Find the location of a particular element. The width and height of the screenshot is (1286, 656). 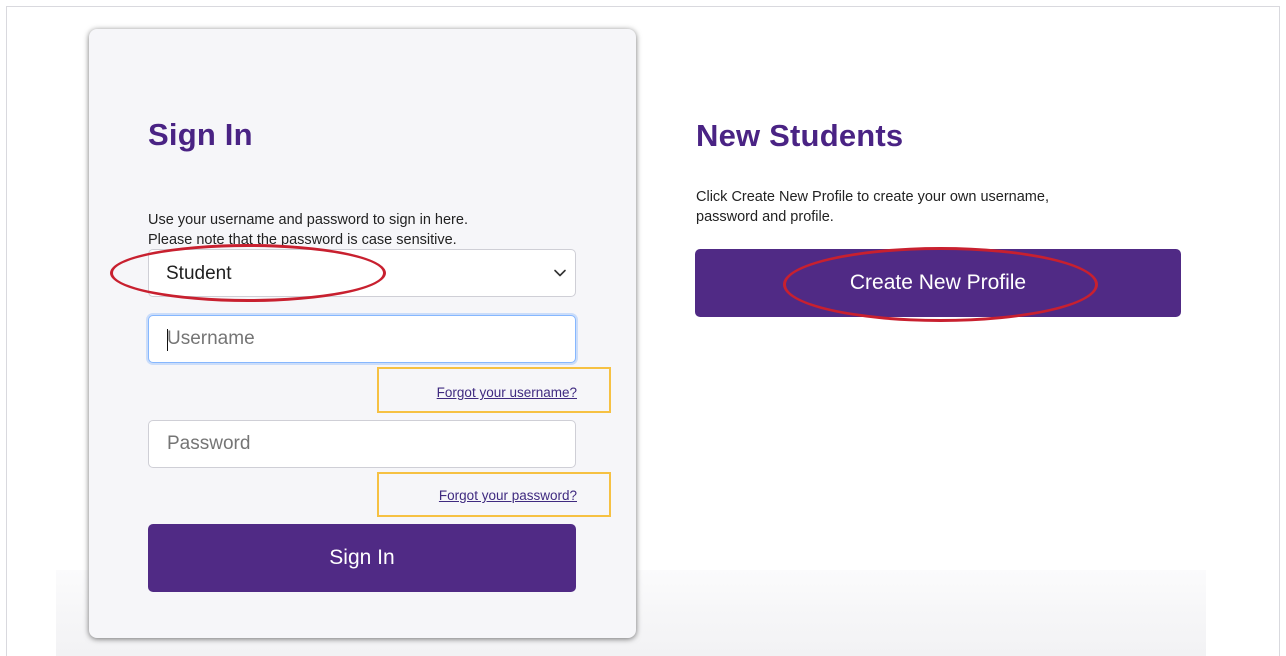

create-new-profile-button: Create New Profile is located at coordinates (938, 283).